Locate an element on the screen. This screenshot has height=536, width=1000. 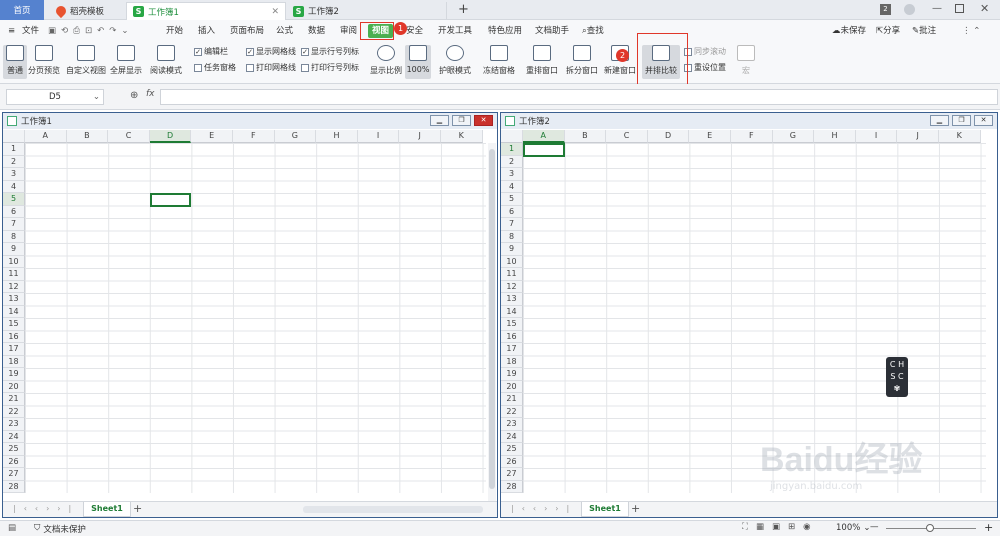
more-options-icon: ⋮ ⌃ is located at coordinates (971, 31).